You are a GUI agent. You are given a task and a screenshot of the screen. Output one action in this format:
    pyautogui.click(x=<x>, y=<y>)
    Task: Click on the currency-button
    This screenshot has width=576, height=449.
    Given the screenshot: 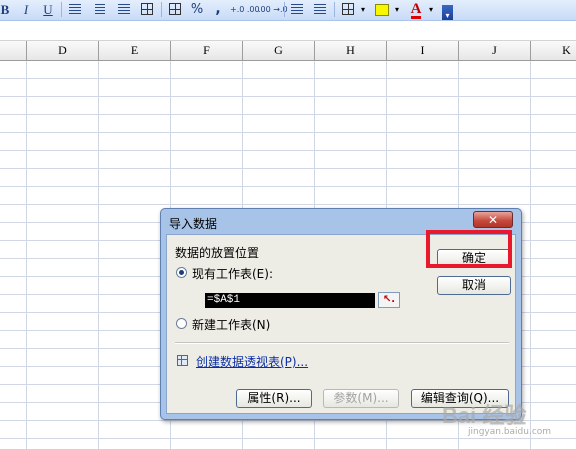 What is the action you would take?
    pyautogui.click(x=175, y=9)
    